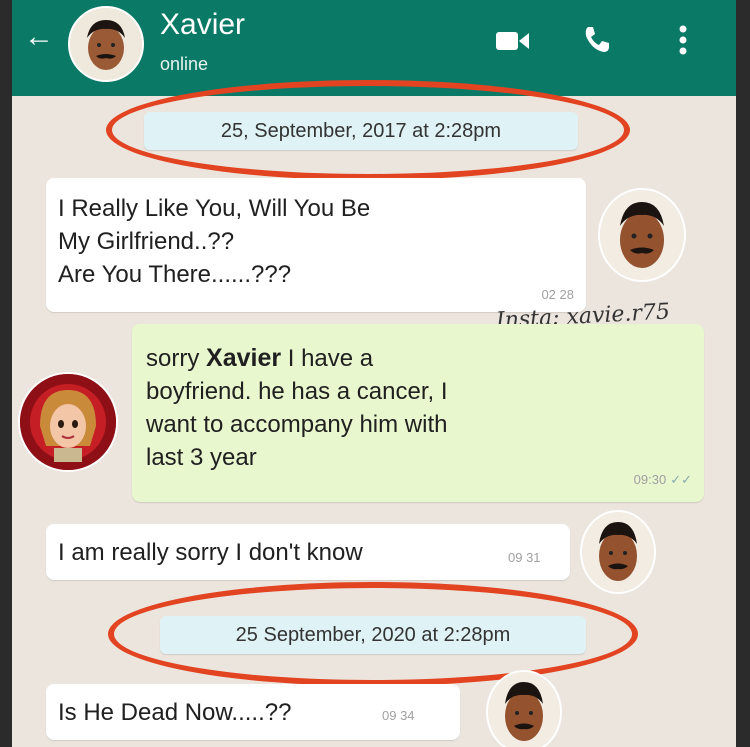 Image resolution: width=750 pixels, height=747 pixels. Describe the element at coordinates (173, 358) in the screenshot. I see `message-text-part: sorry` at that location.